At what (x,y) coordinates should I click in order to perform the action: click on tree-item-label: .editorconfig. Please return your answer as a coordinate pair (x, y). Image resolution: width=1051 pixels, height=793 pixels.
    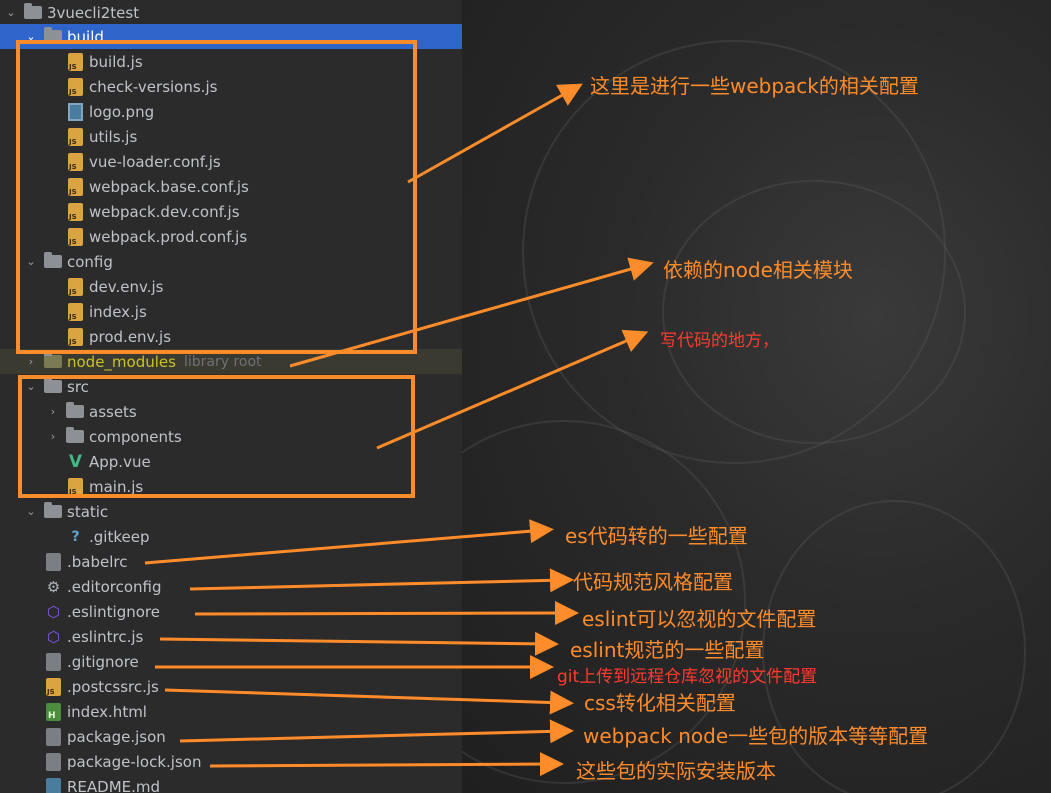
    Looking at the image, I should click on (114, 586).